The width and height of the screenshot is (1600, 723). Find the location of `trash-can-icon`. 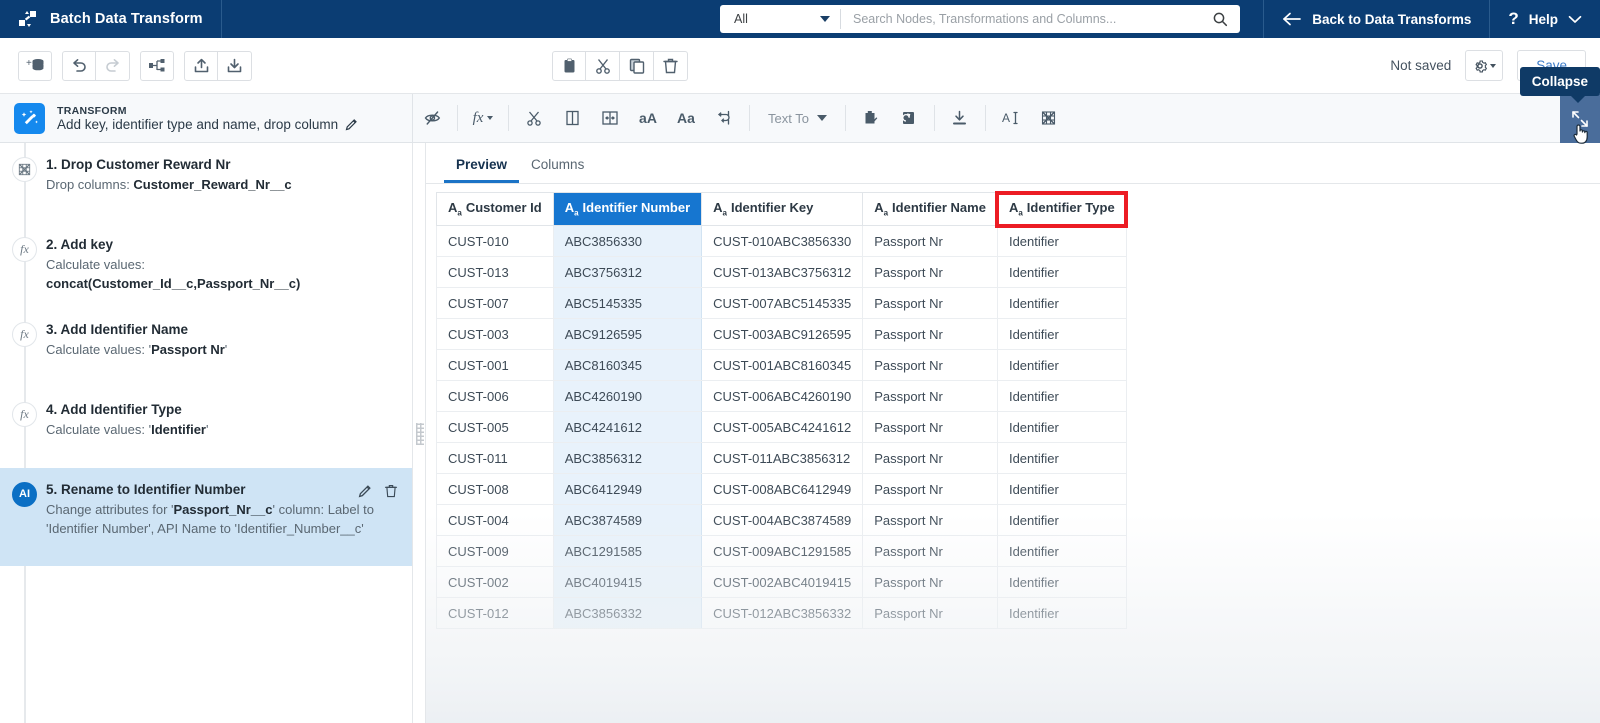

trash-can-icon is located at coordinates (391, 491).